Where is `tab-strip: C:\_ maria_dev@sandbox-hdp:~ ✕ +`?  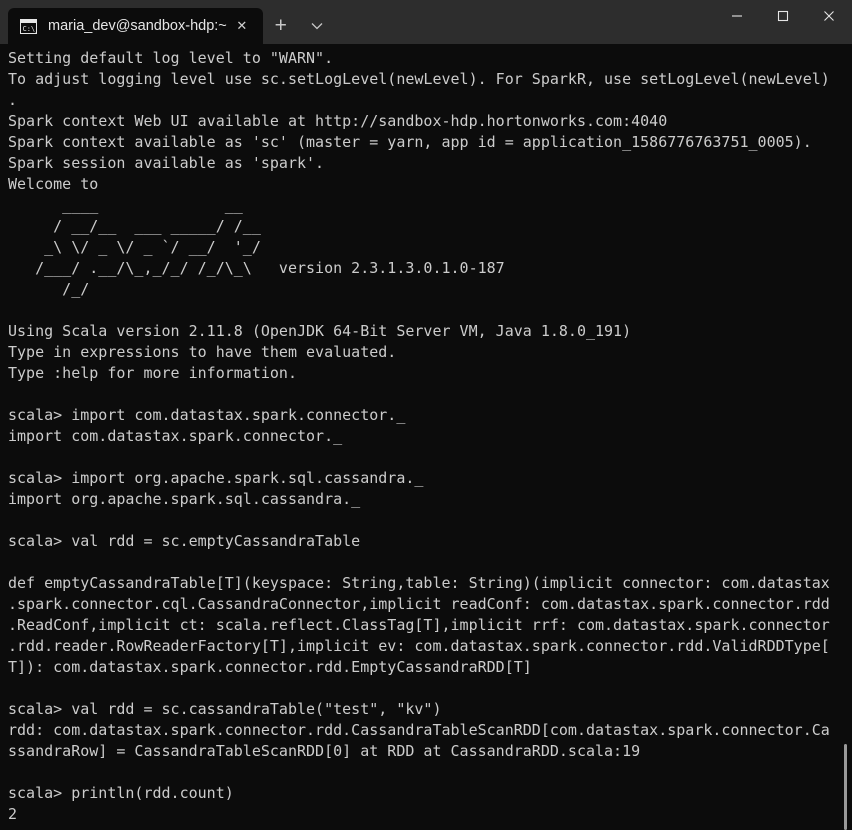
tab-strip: C:\_ maria_dev@sandbox-hdp:~ ✕ + is located at coordinates (167, 22).